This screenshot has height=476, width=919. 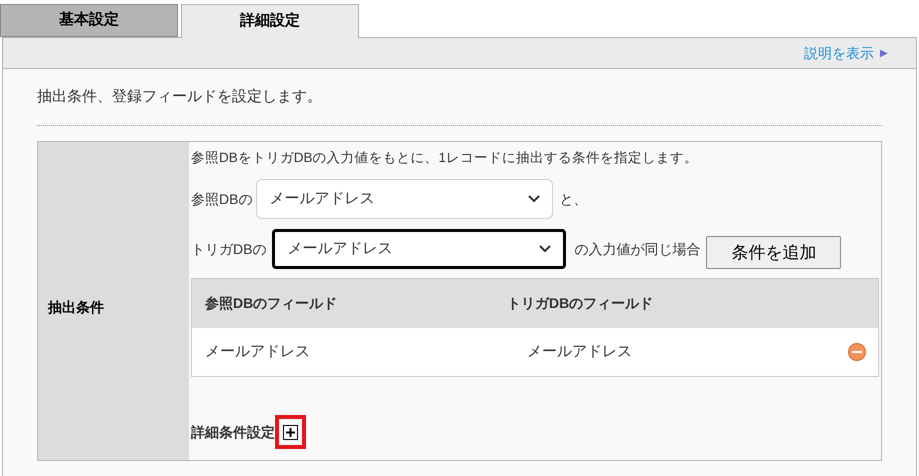 What do you see at coordinates (290, 432) in the screenshot?
I see `expand-icon` at bounding box center [290, 432].